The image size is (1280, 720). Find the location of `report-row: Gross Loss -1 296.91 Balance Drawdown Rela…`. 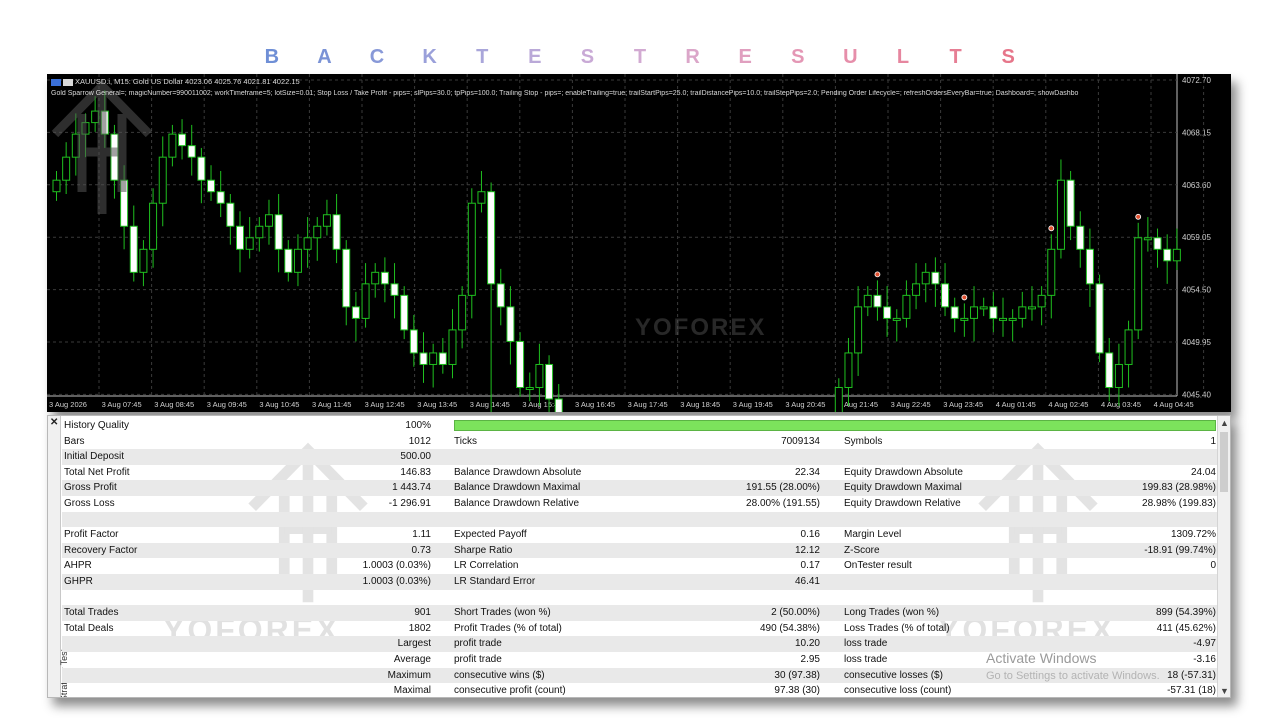

report-row: Gross Loss -1 296.91 Balance Drawdown Rela… is located at coordinates (640, 504).